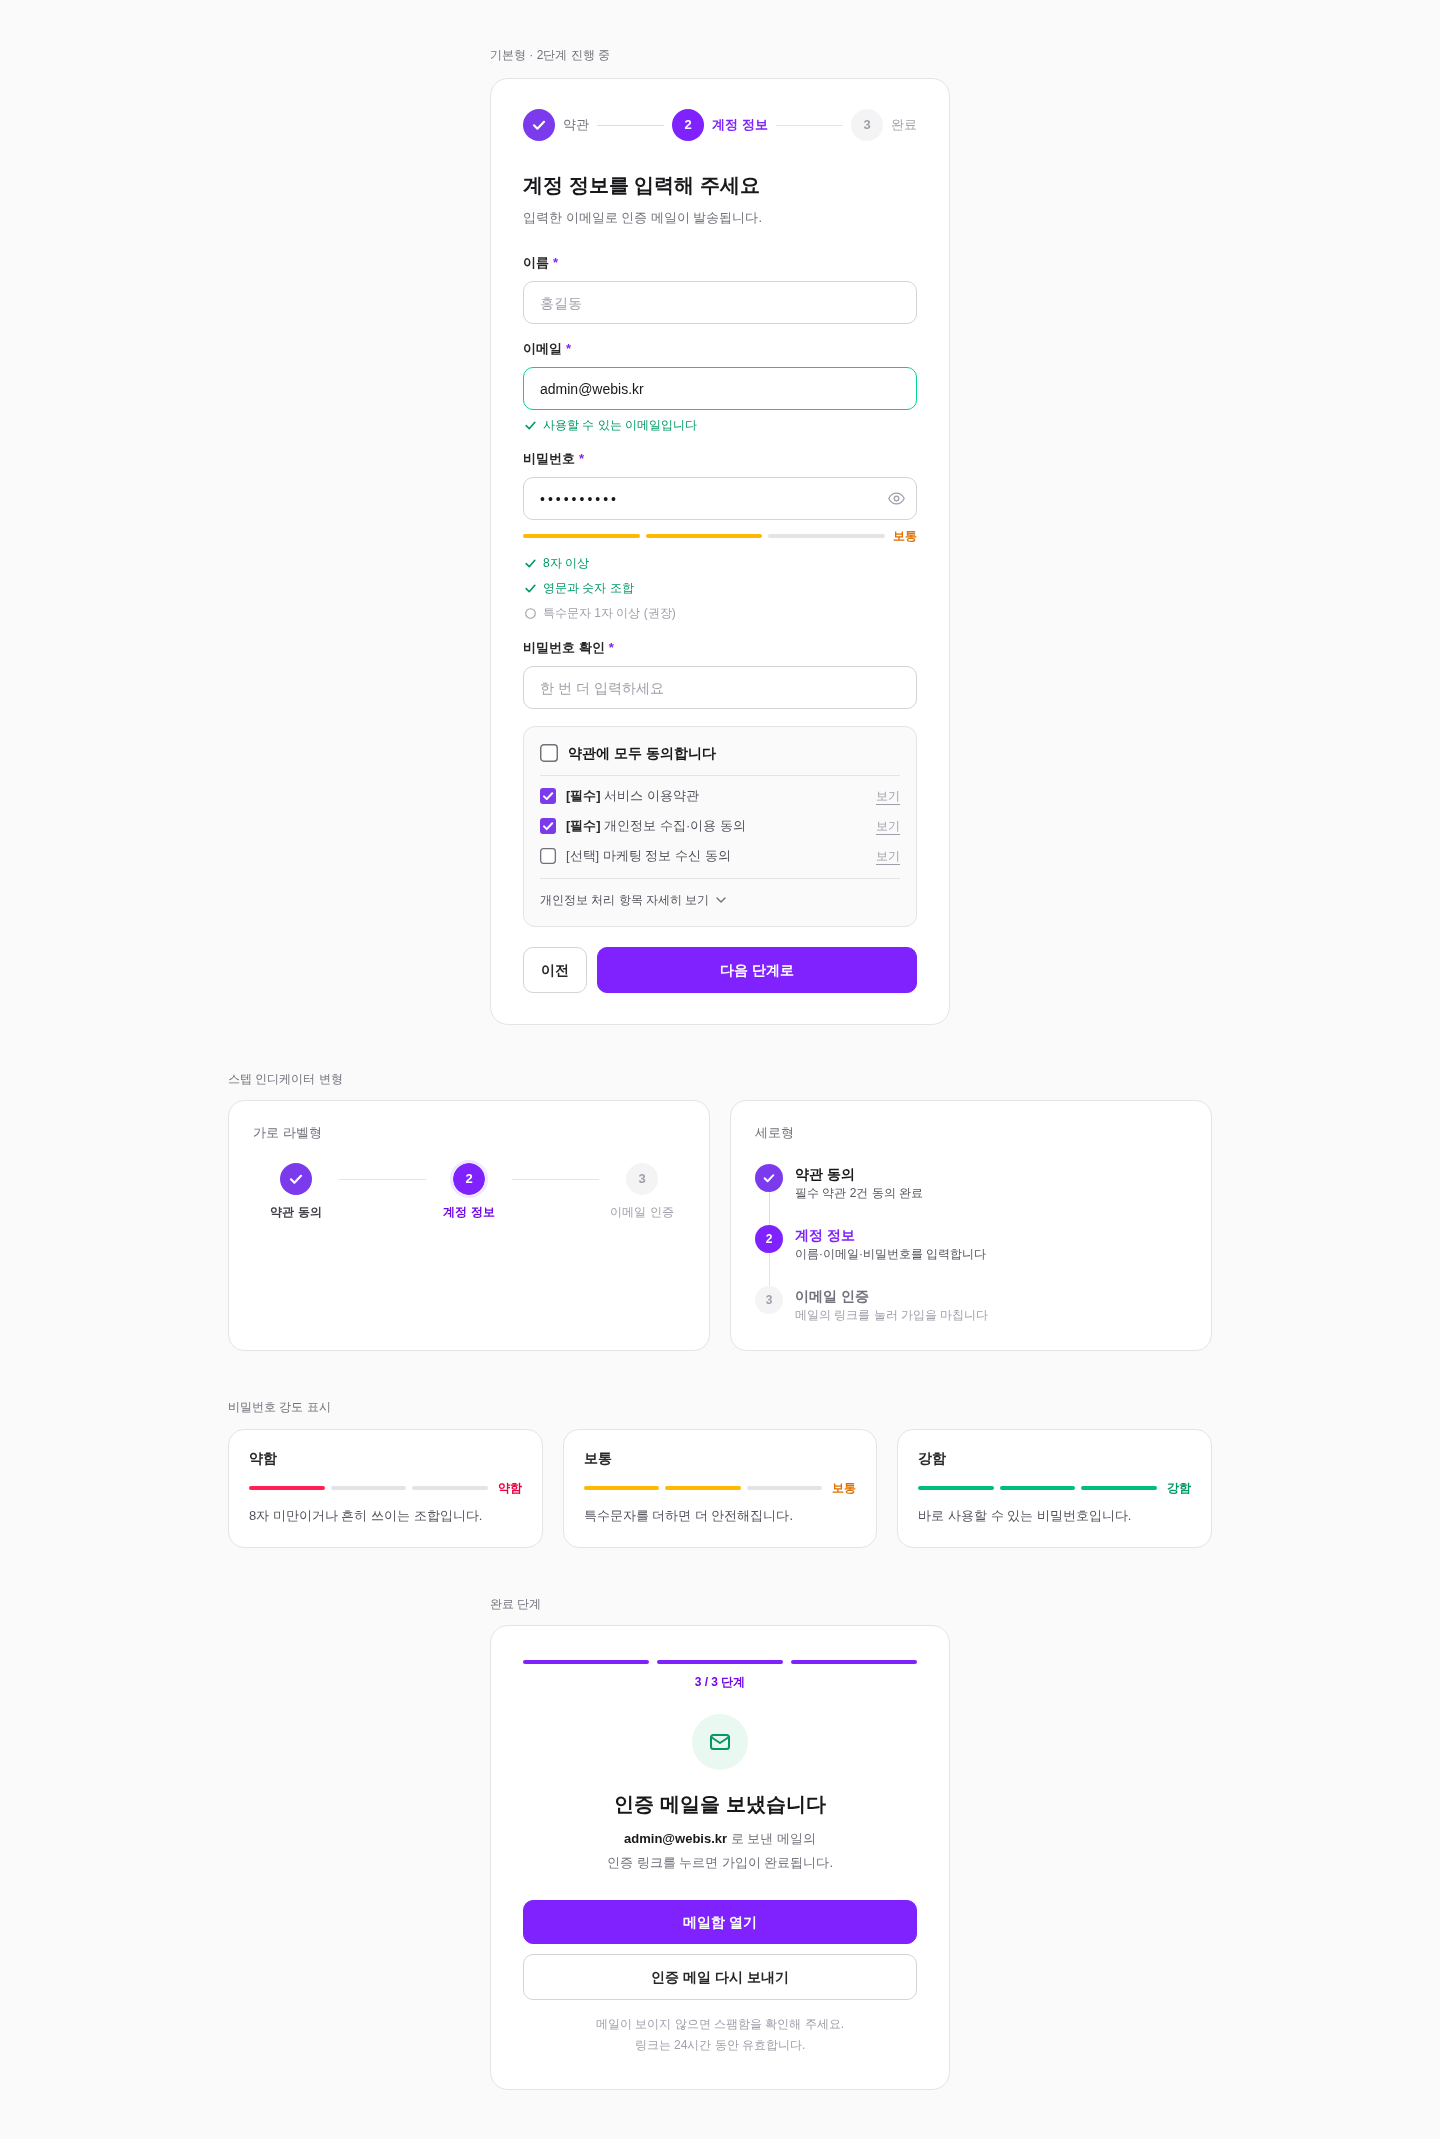 This screenshot has width=1440, height=2139. I want to click on strength-label: 약함, so click(509, 1488).